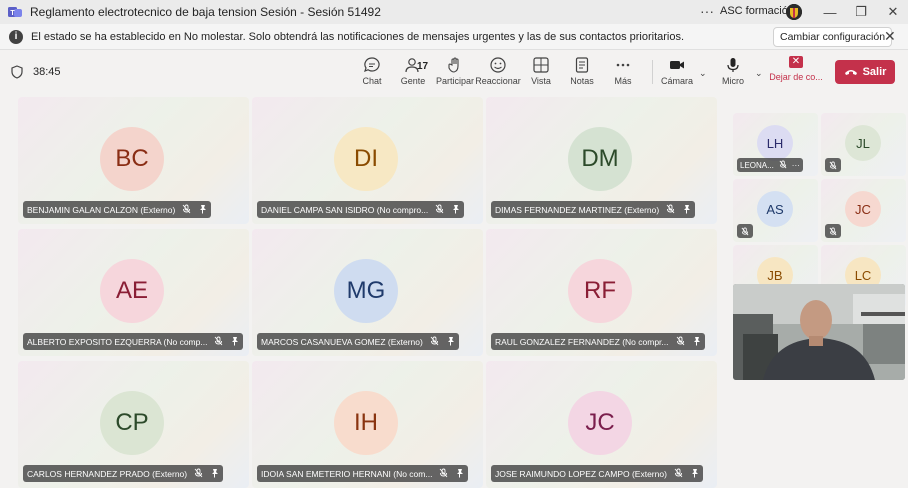 Image resolution: width=908 pixels, height=488 pixels. Describe the element at coordinates (12, 13) in the screenshot. I see `svg-text: T` at that location.